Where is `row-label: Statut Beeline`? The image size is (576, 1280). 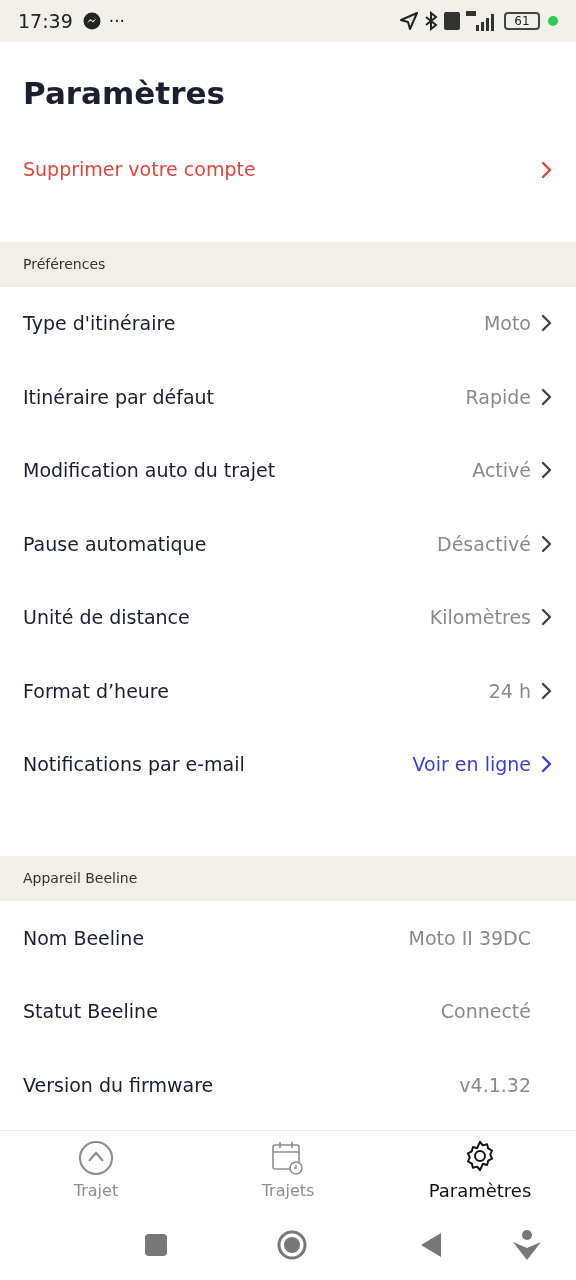
row-label: Statut Beeline is located at coordinates (91, 1011).